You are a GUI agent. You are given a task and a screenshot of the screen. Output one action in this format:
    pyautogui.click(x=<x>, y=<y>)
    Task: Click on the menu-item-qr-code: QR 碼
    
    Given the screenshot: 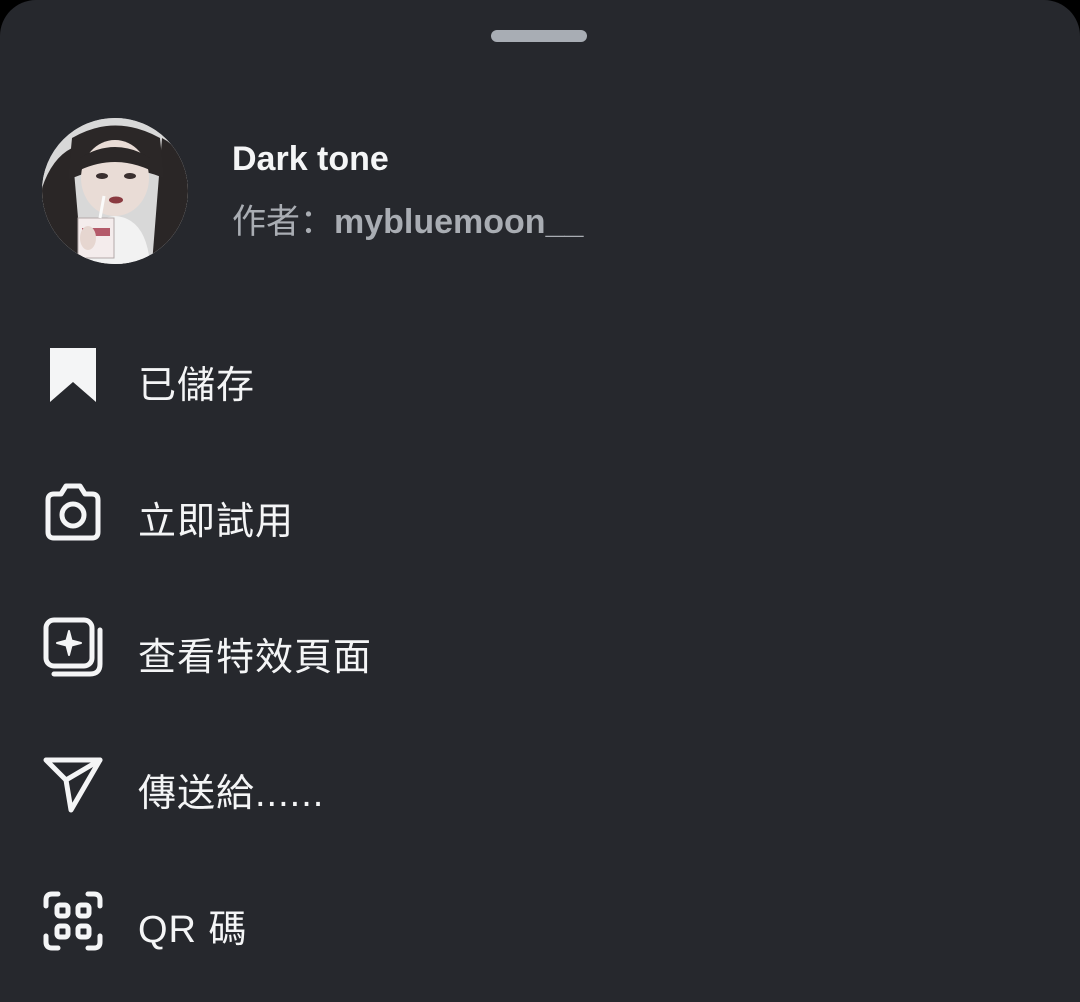 What is the action you would take?
    pyautogui.click(x=540, y=922)
    